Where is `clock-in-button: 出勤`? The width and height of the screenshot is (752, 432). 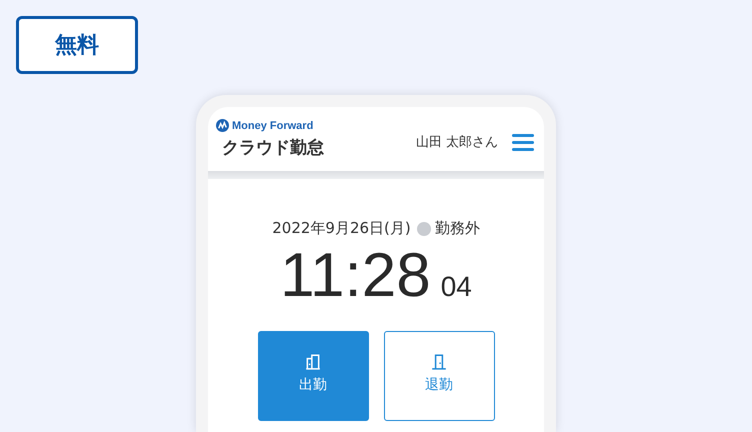 clock-in-button: 出勤 is located at coordinates (313, 376).